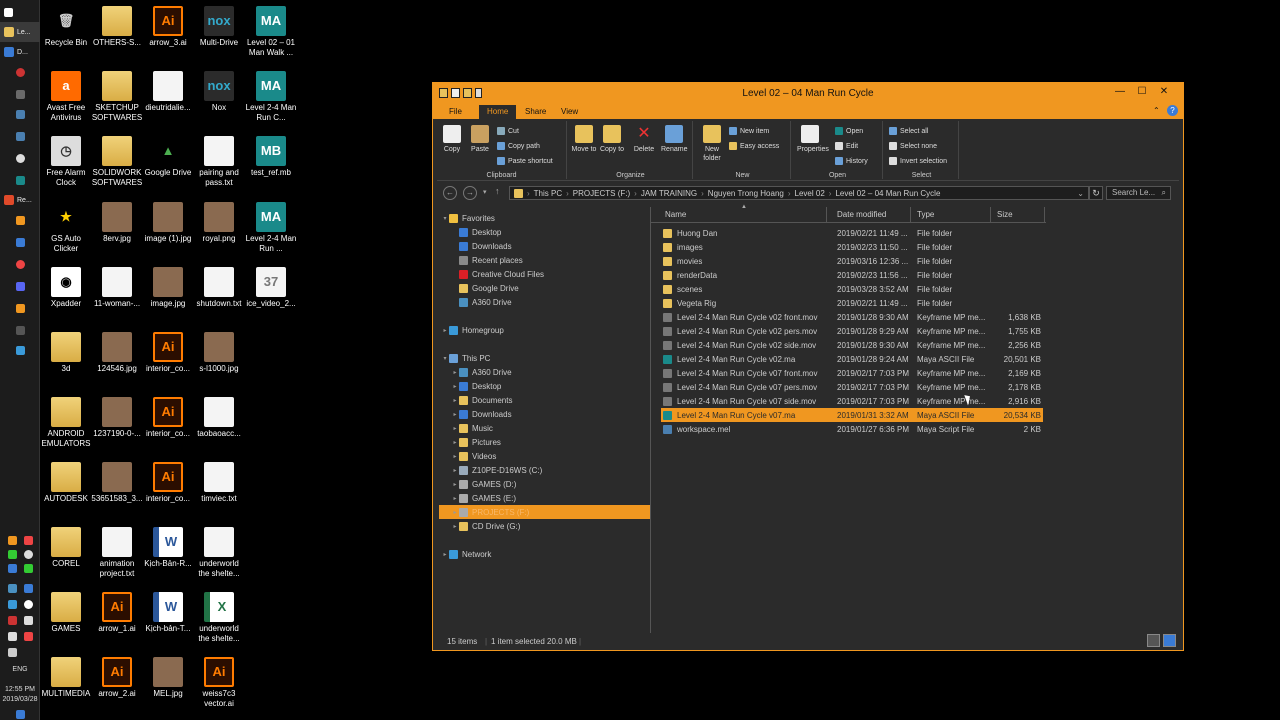  I want to click on history-button: History, so click(851, 161).